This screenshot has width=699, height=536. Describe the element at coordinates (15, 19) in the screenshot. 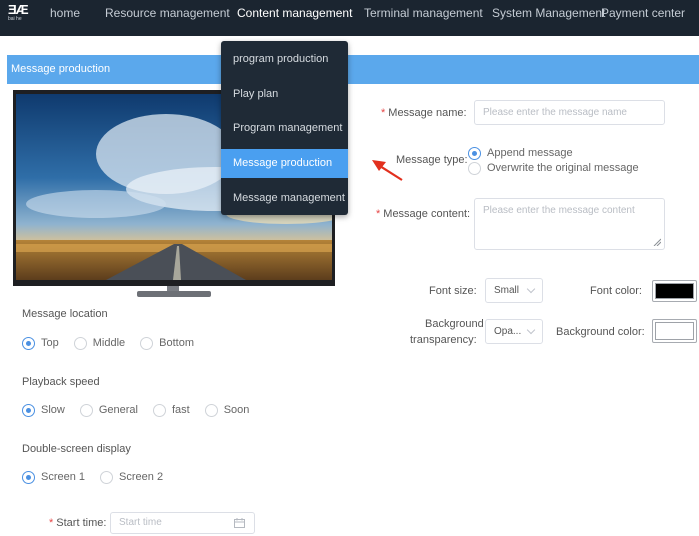

I see `logo-text: bai he` at that location.